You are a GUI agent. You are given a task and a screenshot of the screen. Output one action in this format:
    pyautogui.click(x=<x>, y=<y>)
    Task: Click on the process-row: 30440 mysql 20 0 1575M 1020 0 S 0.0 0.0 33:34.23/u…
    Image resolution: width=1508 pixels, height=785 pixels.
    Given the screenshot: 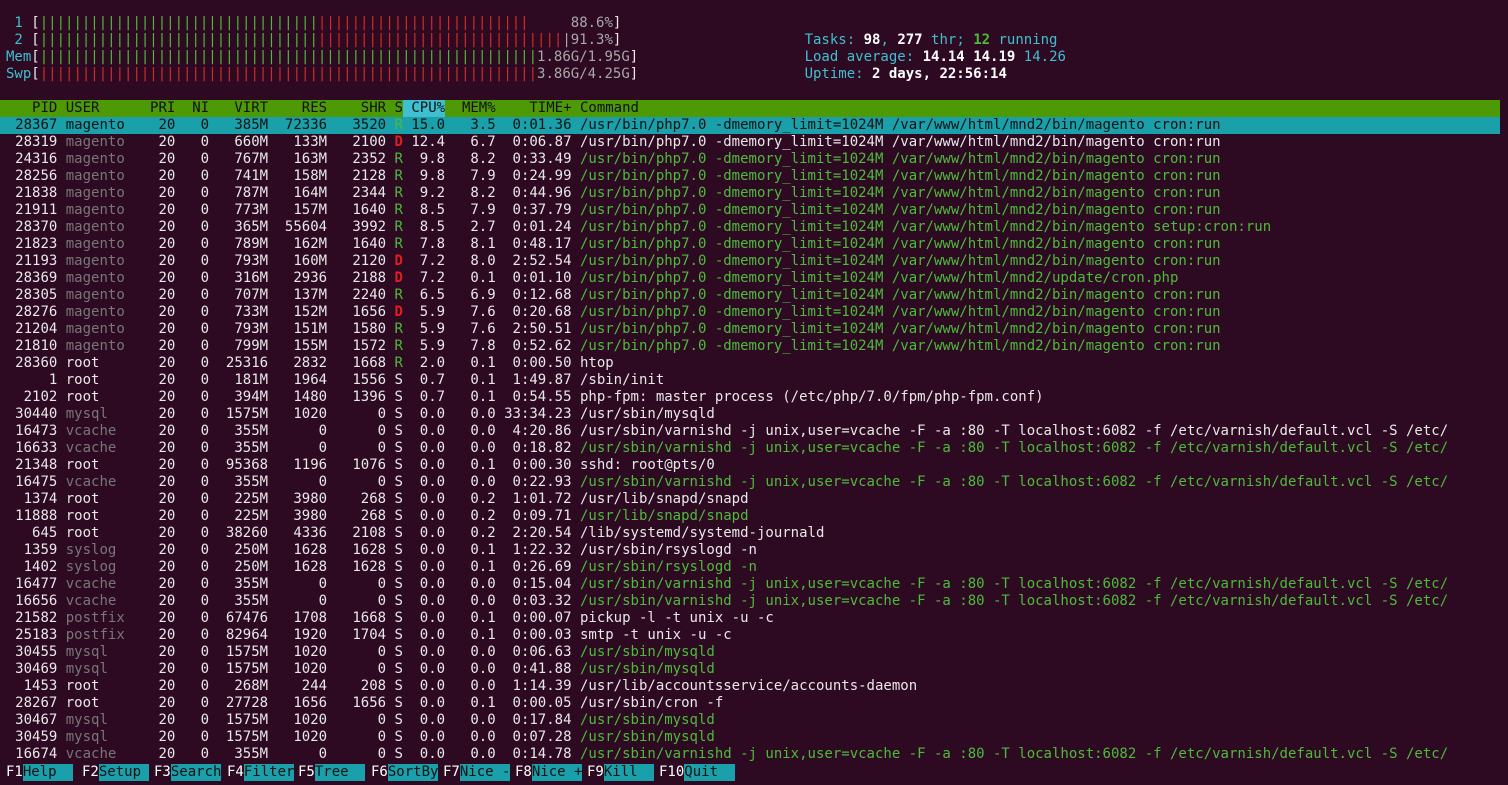 What is the action you would take?
    pyautogui.click(x=750, y=414)
    